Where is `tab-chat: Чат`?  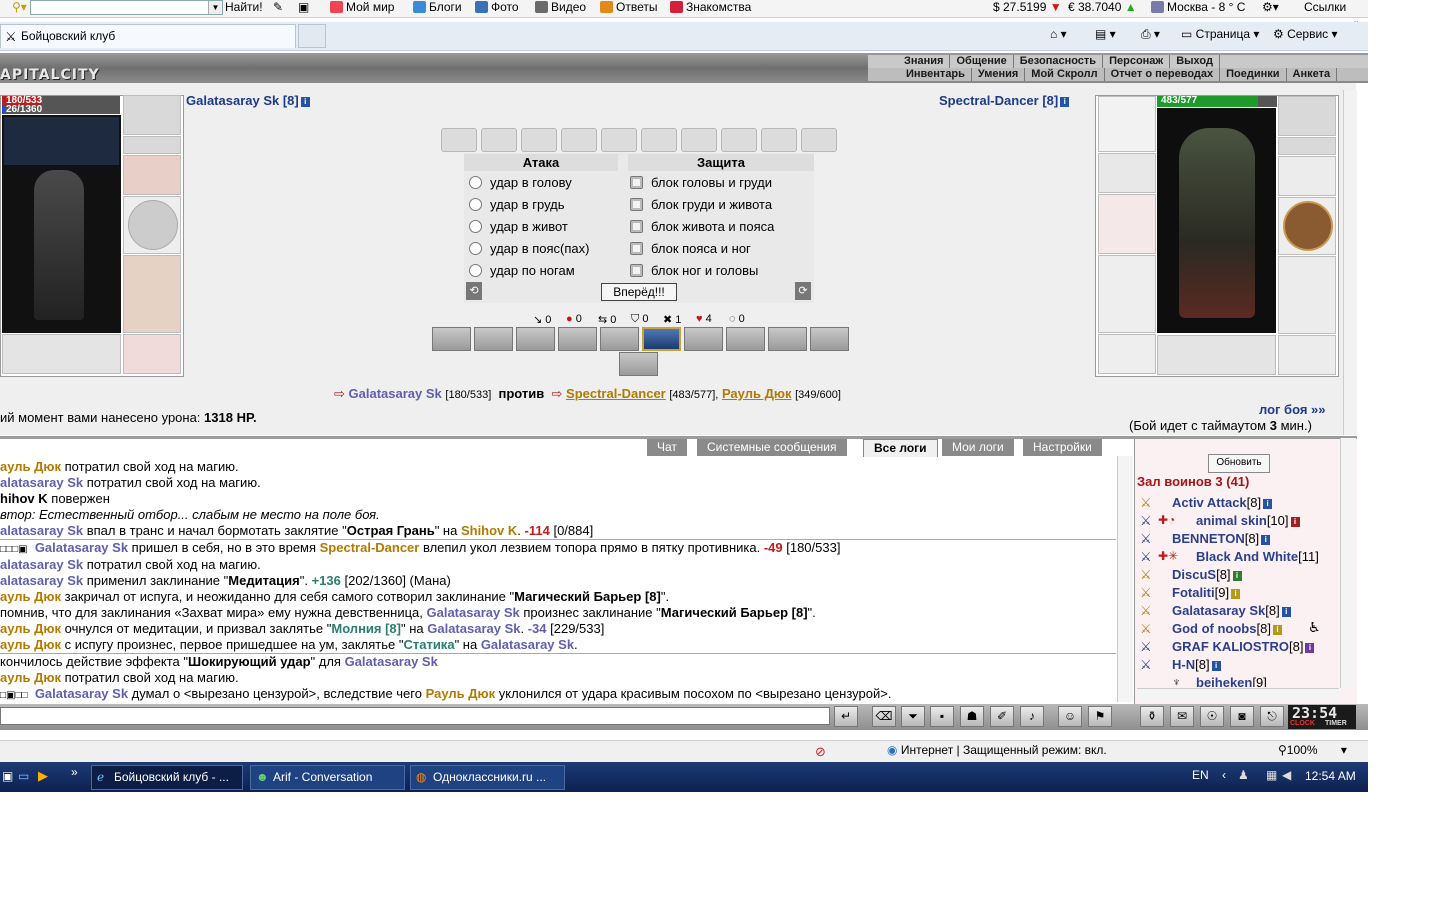
tab-chat: Чат is located at coordinates (667, 447).